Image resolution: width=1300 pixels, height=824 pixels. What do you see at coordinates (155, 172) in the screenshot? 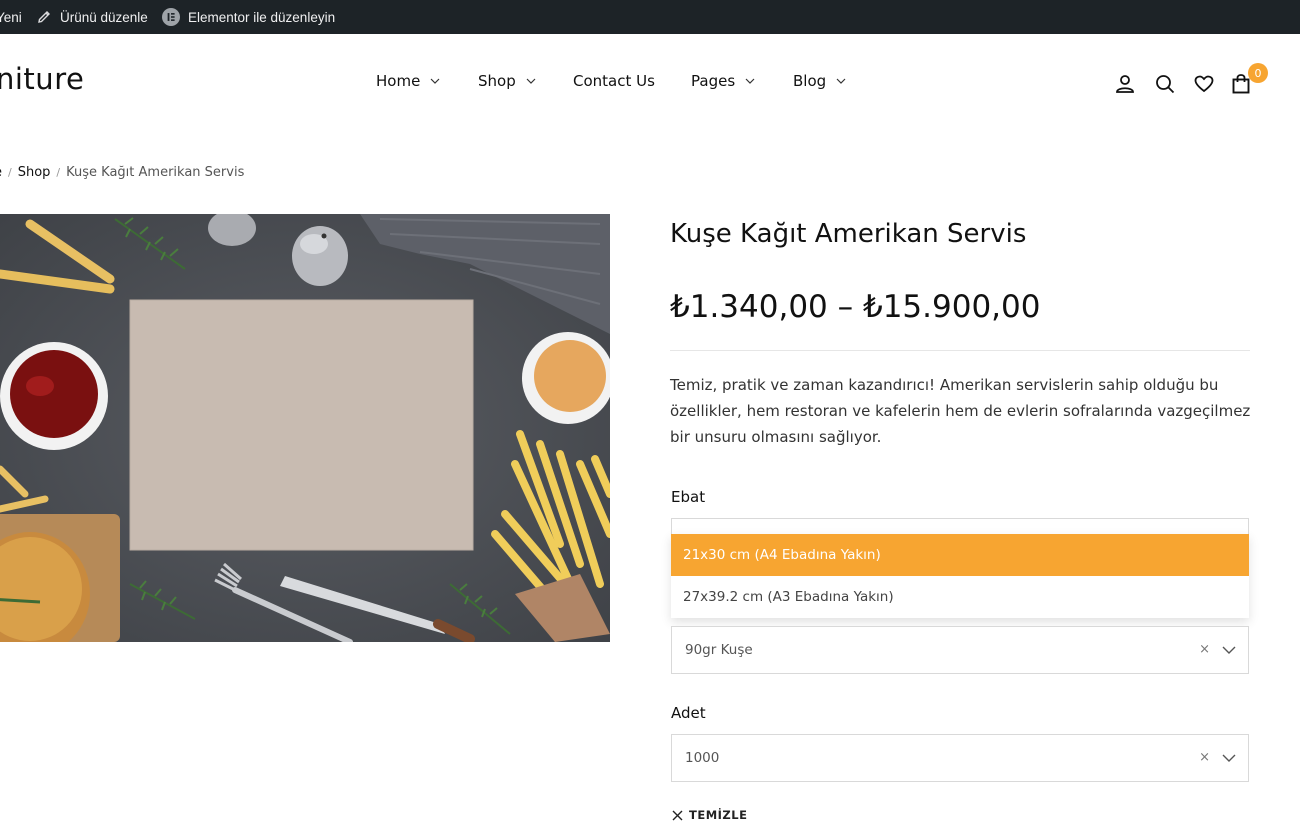
I see `breadcrumb-current: Kuşe Kağıt Amerikan Servis` at bounding box center [155, 172].